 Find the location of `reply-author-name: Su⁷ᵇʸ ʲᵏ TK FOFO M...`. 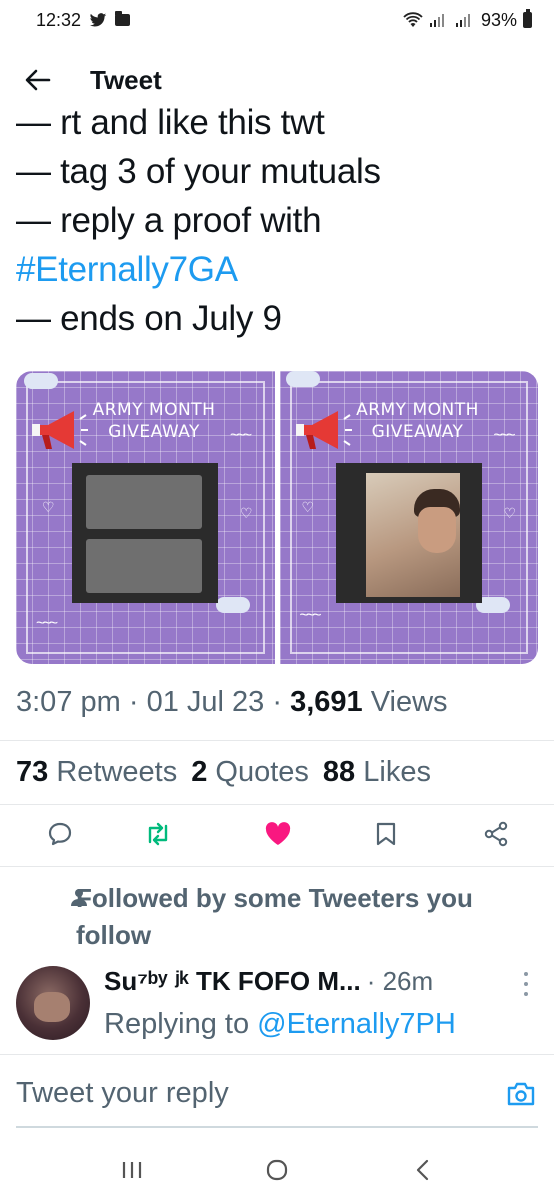

reply-author-name: Su⁷ᵇʸ ʲᵏ TK FOFO M... is located at coordinates (232, 981).